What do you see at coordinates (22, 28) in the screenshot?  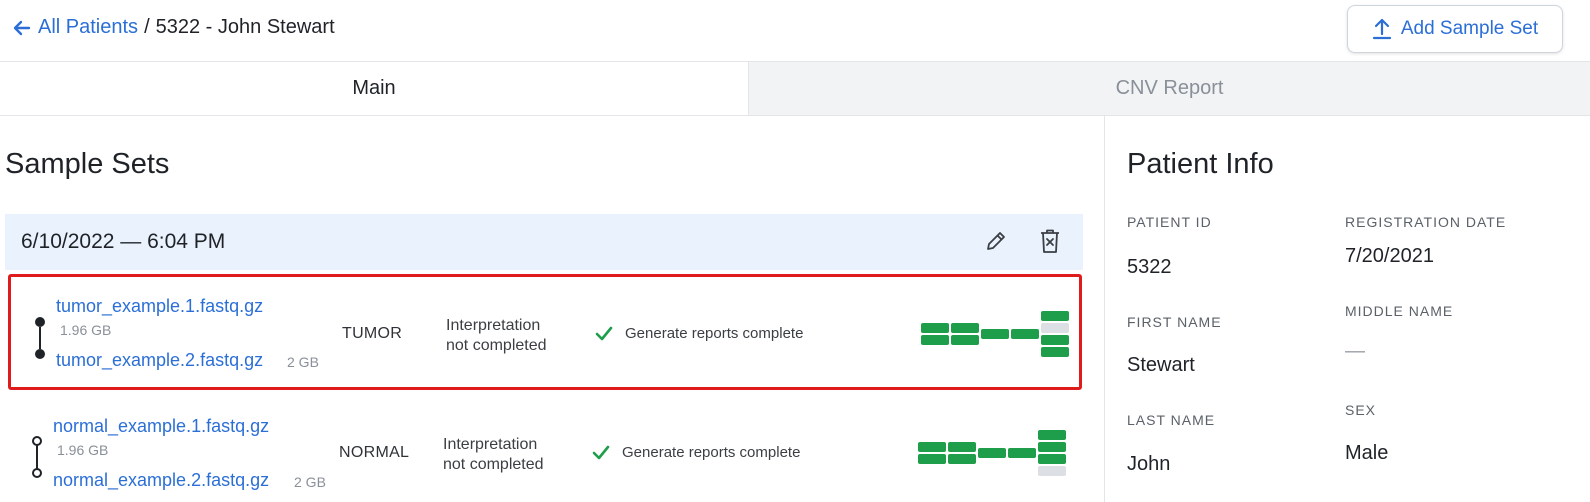 I see `back-arrow-icon` at bounding box center [22, 28].